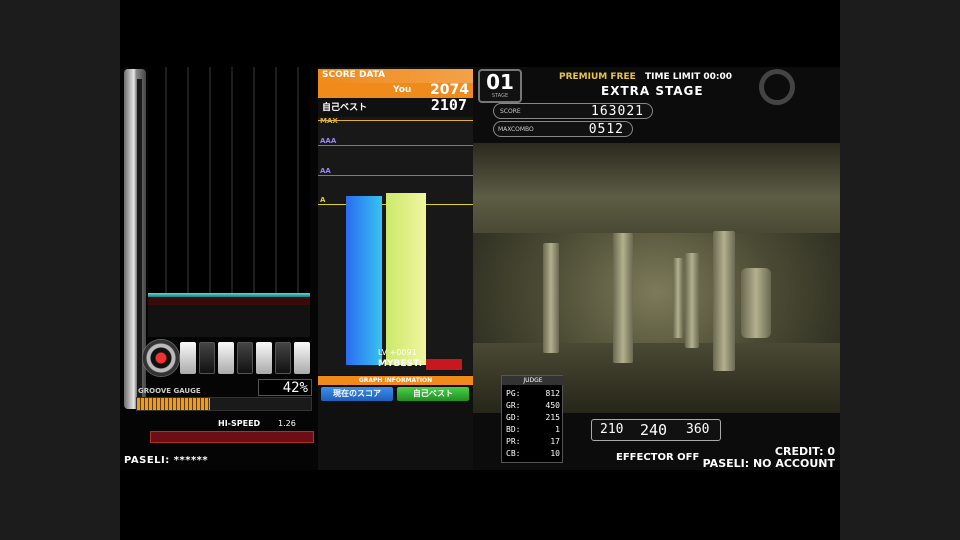 The height and width of the screenshot is (540, 960). What do you see at coordinates (597, 77) in the screenshot?
I see `premium-free: PREMIUM FREE` at bounding box center [597, 77].